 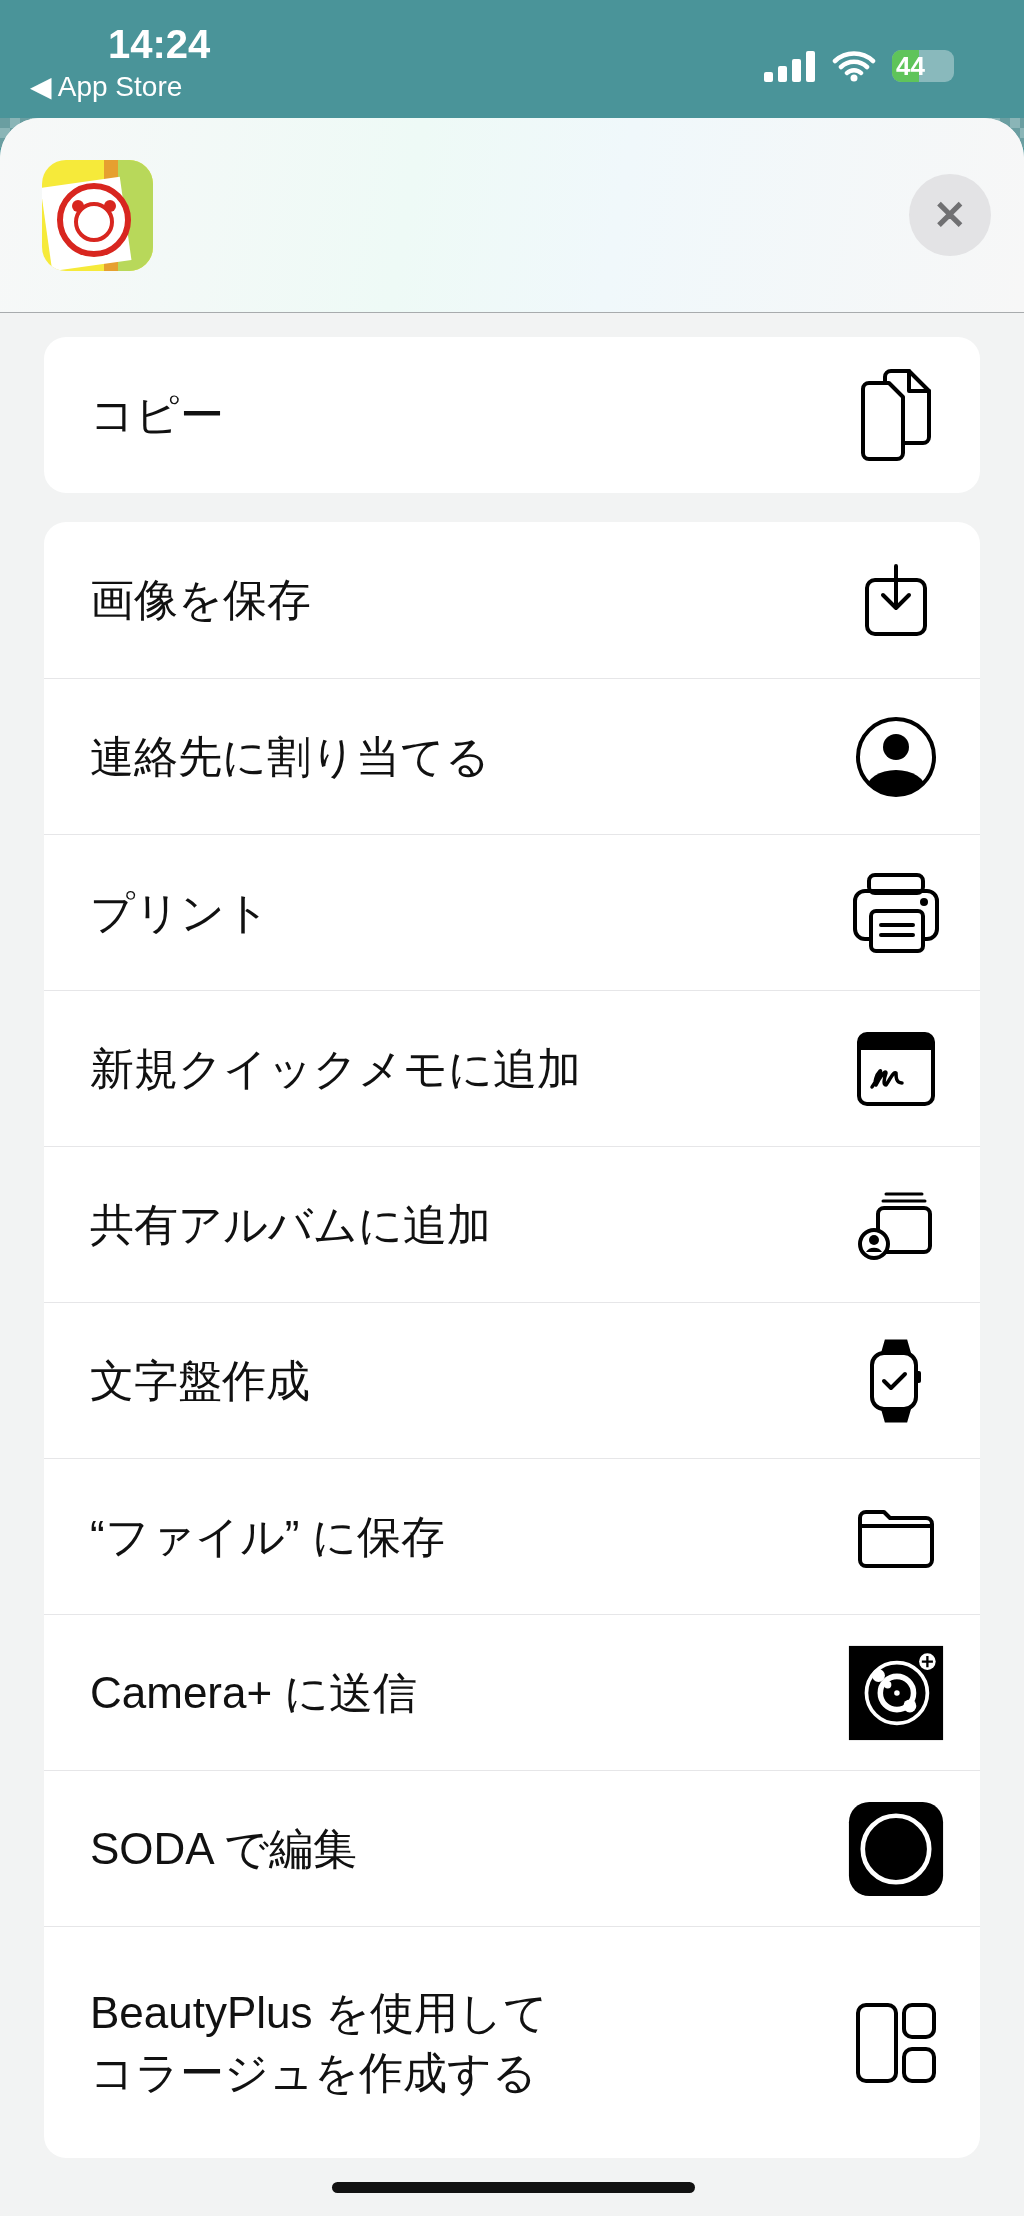 What do you see at coordinates (896, 2042) in the screenshot?
I see `collage-icon` at bounding box center [896, 2042].